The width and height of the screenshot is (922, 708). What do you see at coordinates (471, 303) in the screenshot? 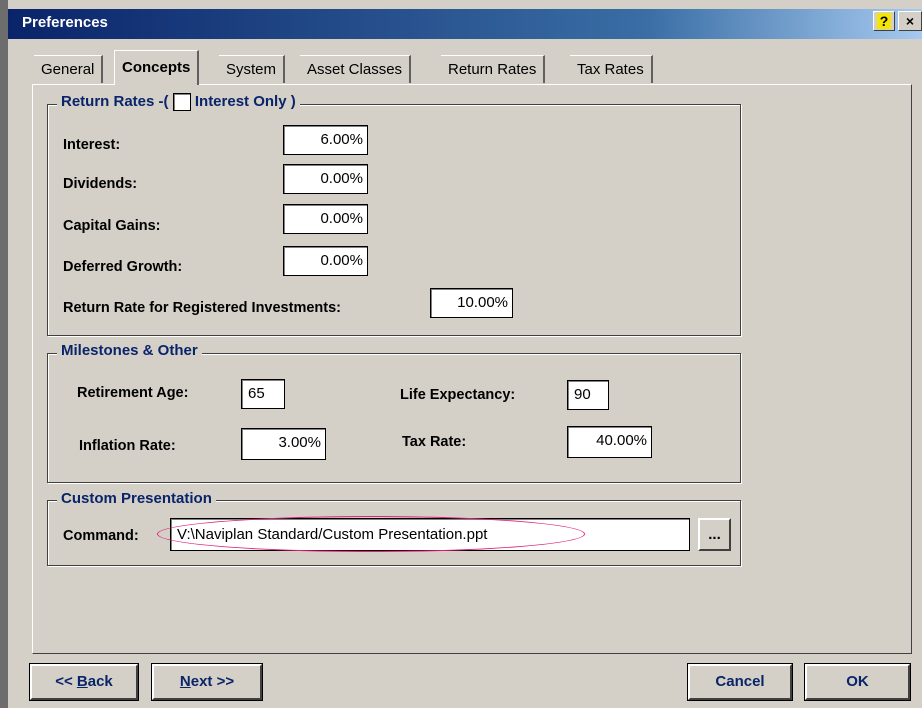
I see `registered-return-field: 10.00%` at bounding box center [471, 303].